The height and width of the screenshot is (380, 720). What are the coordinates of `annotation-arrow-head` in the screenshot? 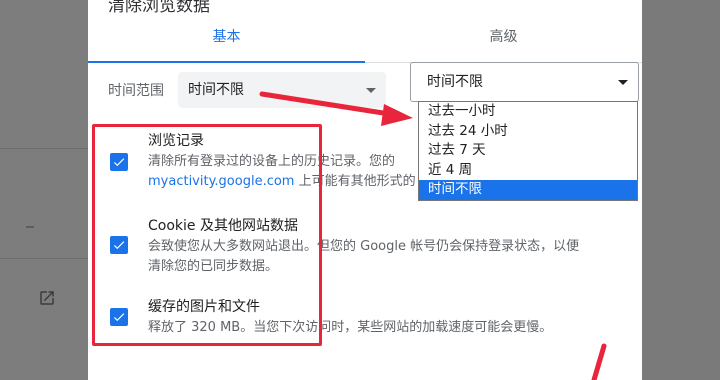 It's located at (397, 115).